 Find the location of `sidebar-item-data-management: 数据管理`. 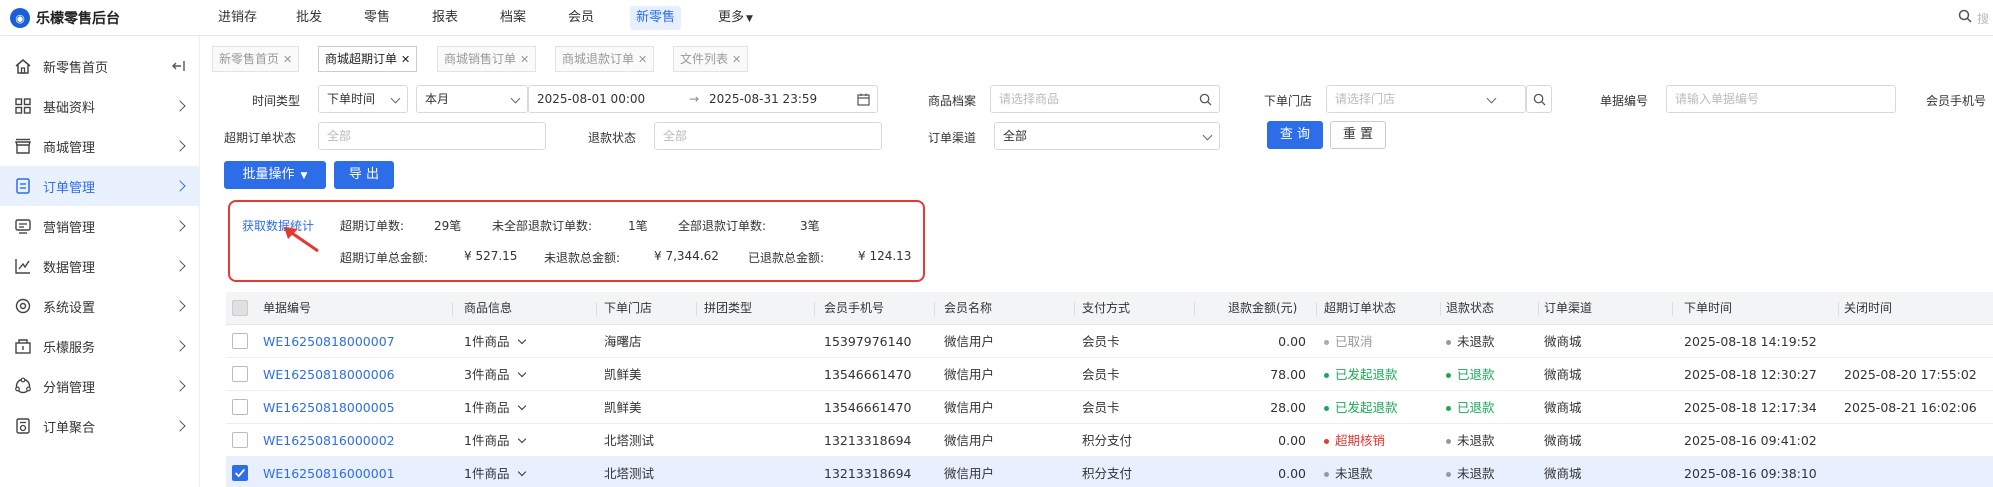

sidebar-item-data-management: 数据管理 is located at coordinates (100, 266).